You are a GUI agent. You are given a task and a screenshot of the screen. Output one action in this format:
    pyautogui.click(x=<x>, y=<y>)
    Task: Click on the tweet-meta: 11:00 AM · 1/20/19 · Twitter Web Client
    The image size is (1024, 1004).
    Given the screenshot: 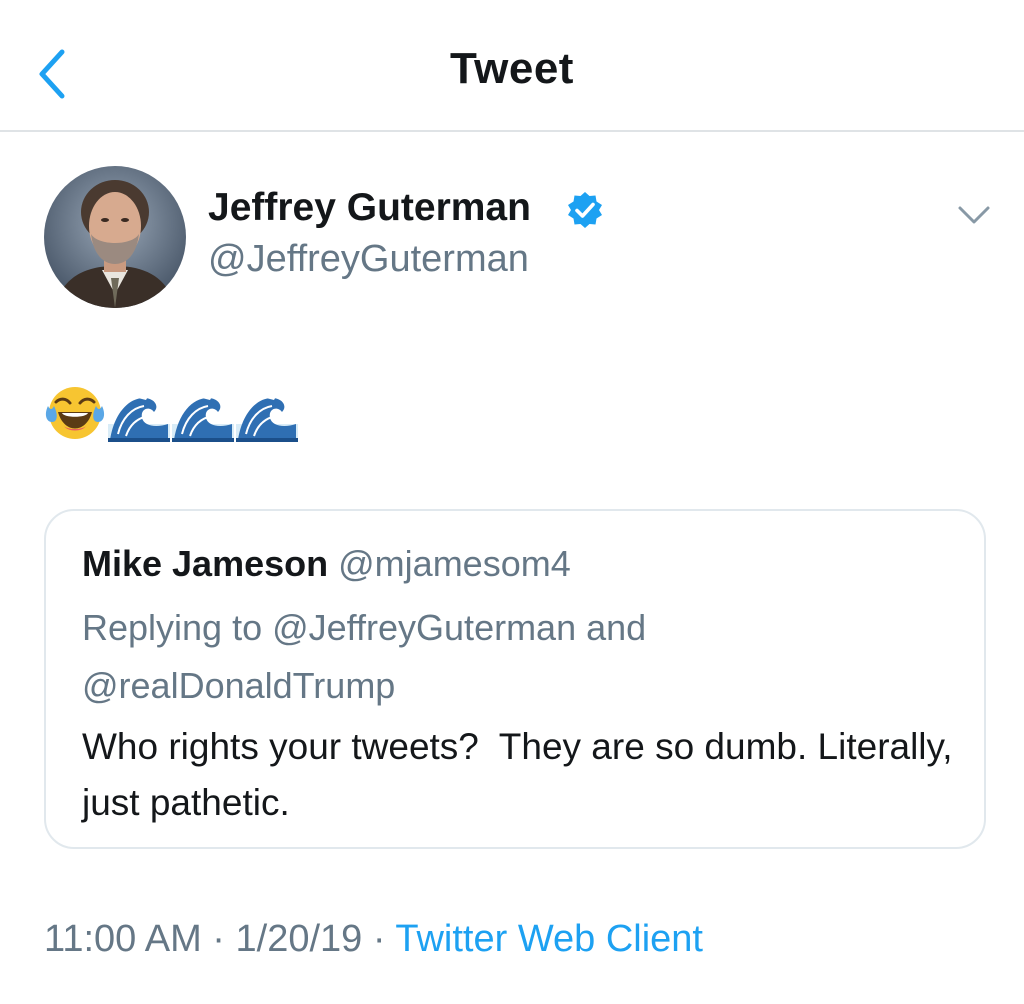 What is the action you would take?
    pyautogui.click(x=373, y=939)
    